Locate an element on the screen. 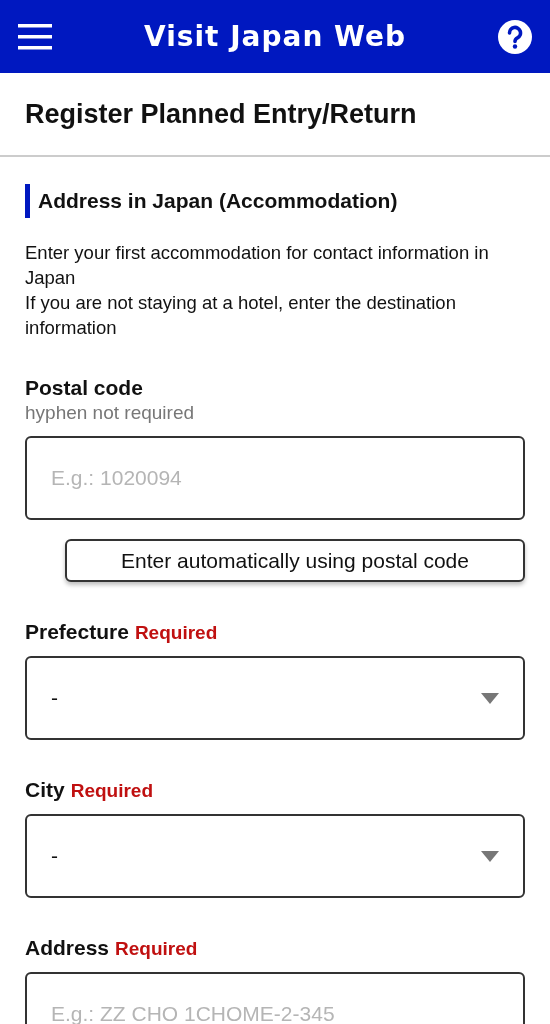 The height and width of the screenshot is (1024, 550). page-title: Register Planned Entry/Return is located at coordinates (275, 115).